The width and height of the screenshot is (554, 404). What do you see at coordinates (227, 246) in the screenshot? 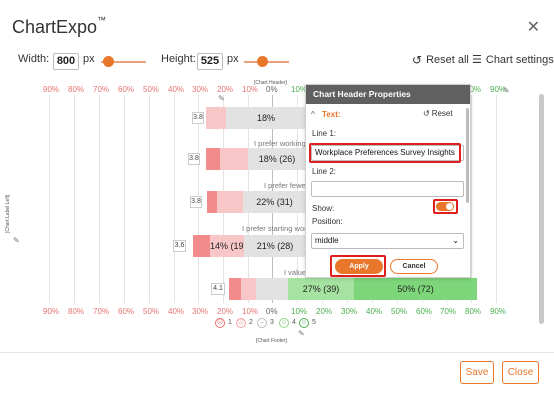
I see `bar-segment-negative: 14% (19)` at bounding box center [227, 246].